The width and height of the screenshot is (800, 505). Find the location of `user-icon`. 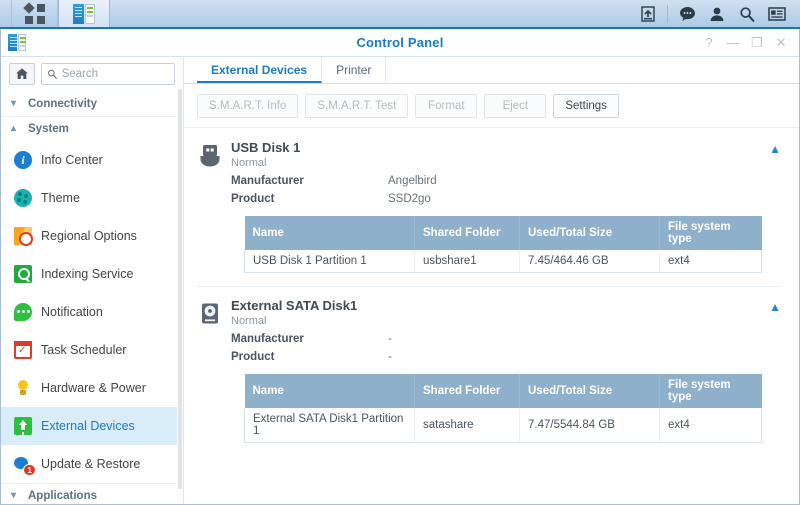

user-icon is located at coordinates (717, 14).